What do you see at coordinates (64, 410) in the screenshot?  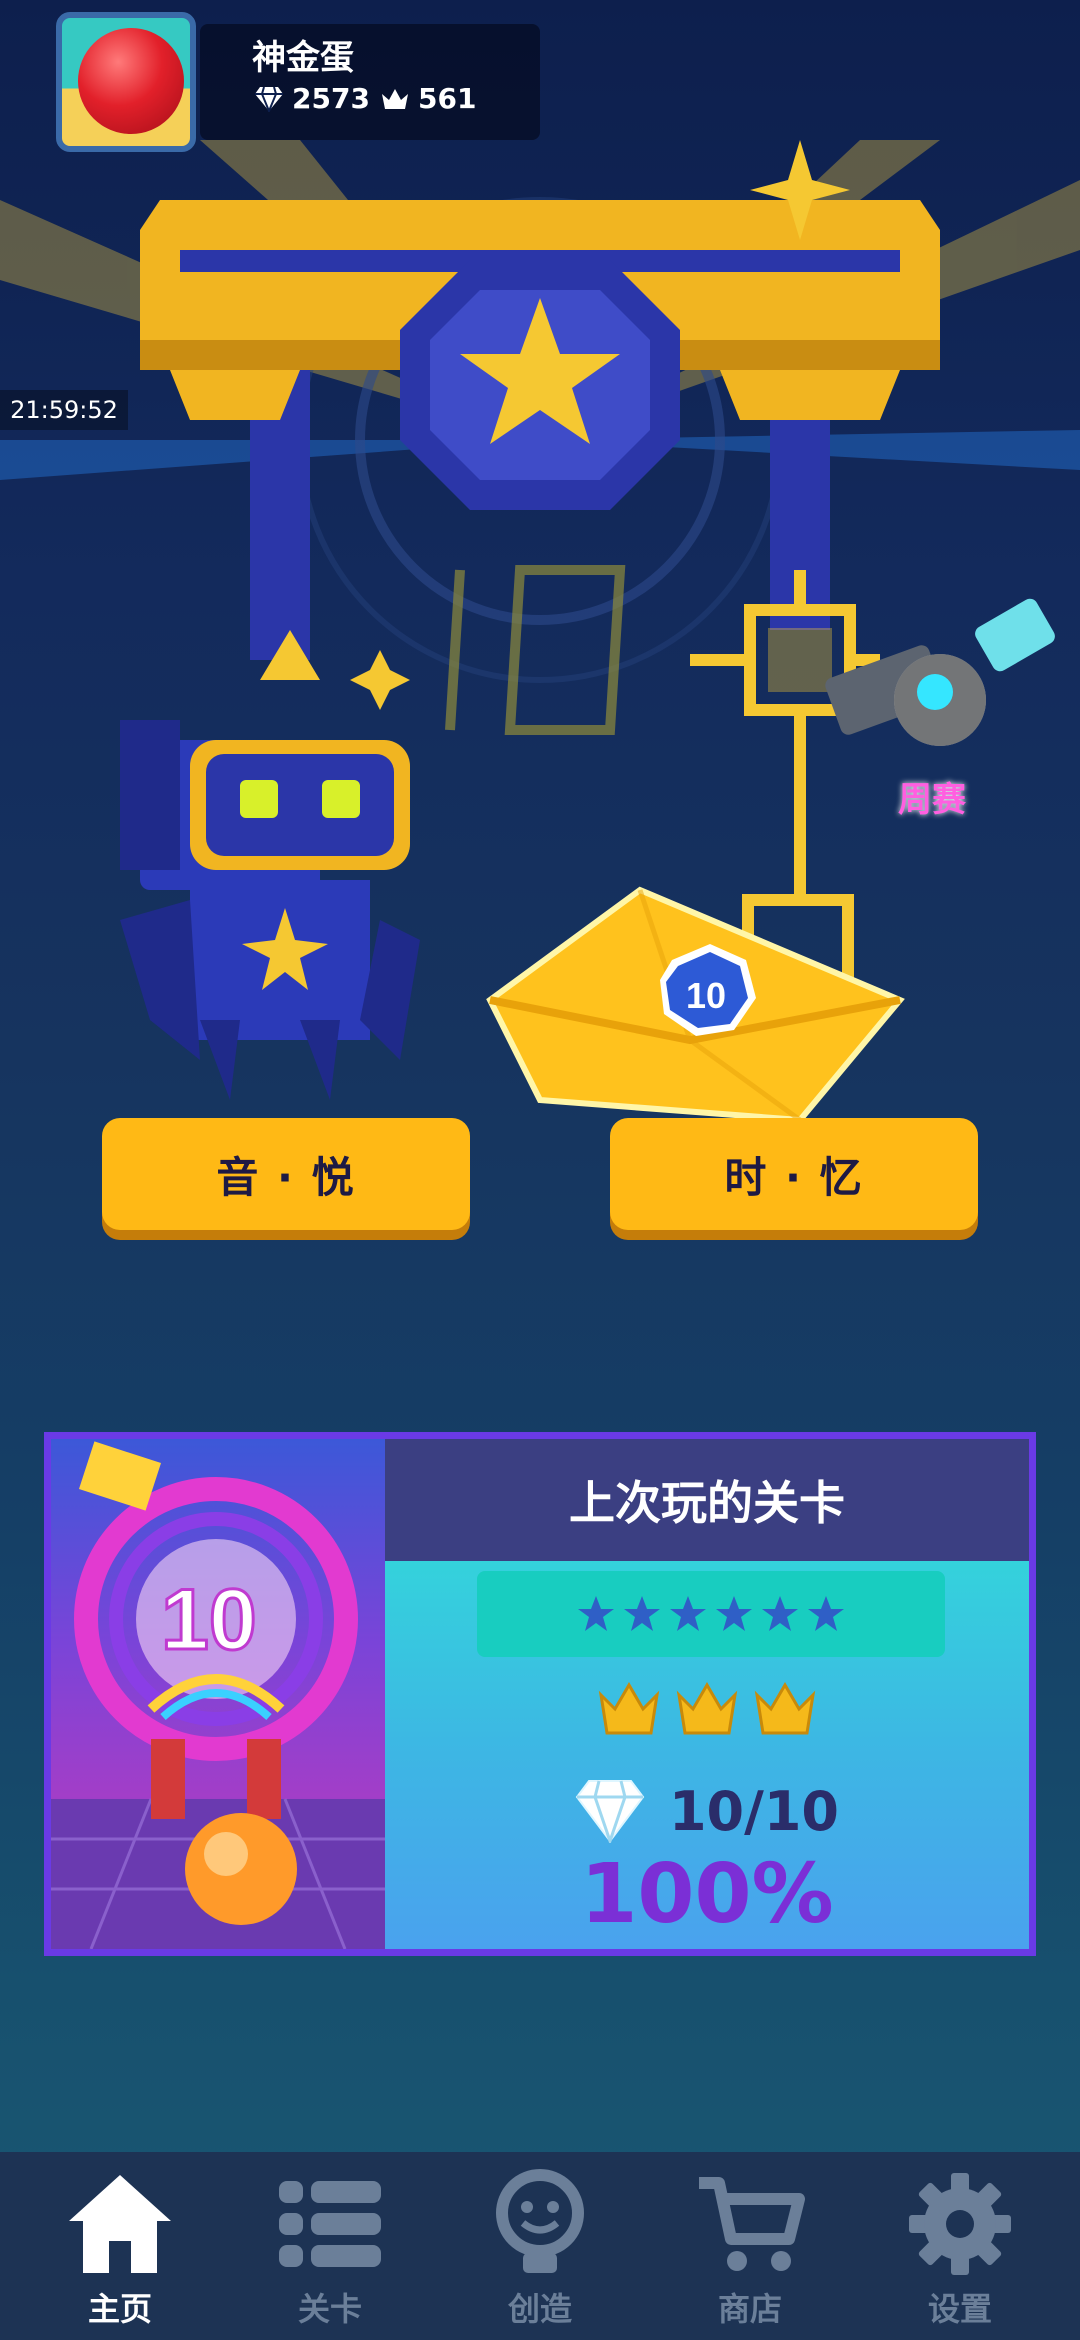 I see `clock: 21:59:52` at bounding box center [64, 410].